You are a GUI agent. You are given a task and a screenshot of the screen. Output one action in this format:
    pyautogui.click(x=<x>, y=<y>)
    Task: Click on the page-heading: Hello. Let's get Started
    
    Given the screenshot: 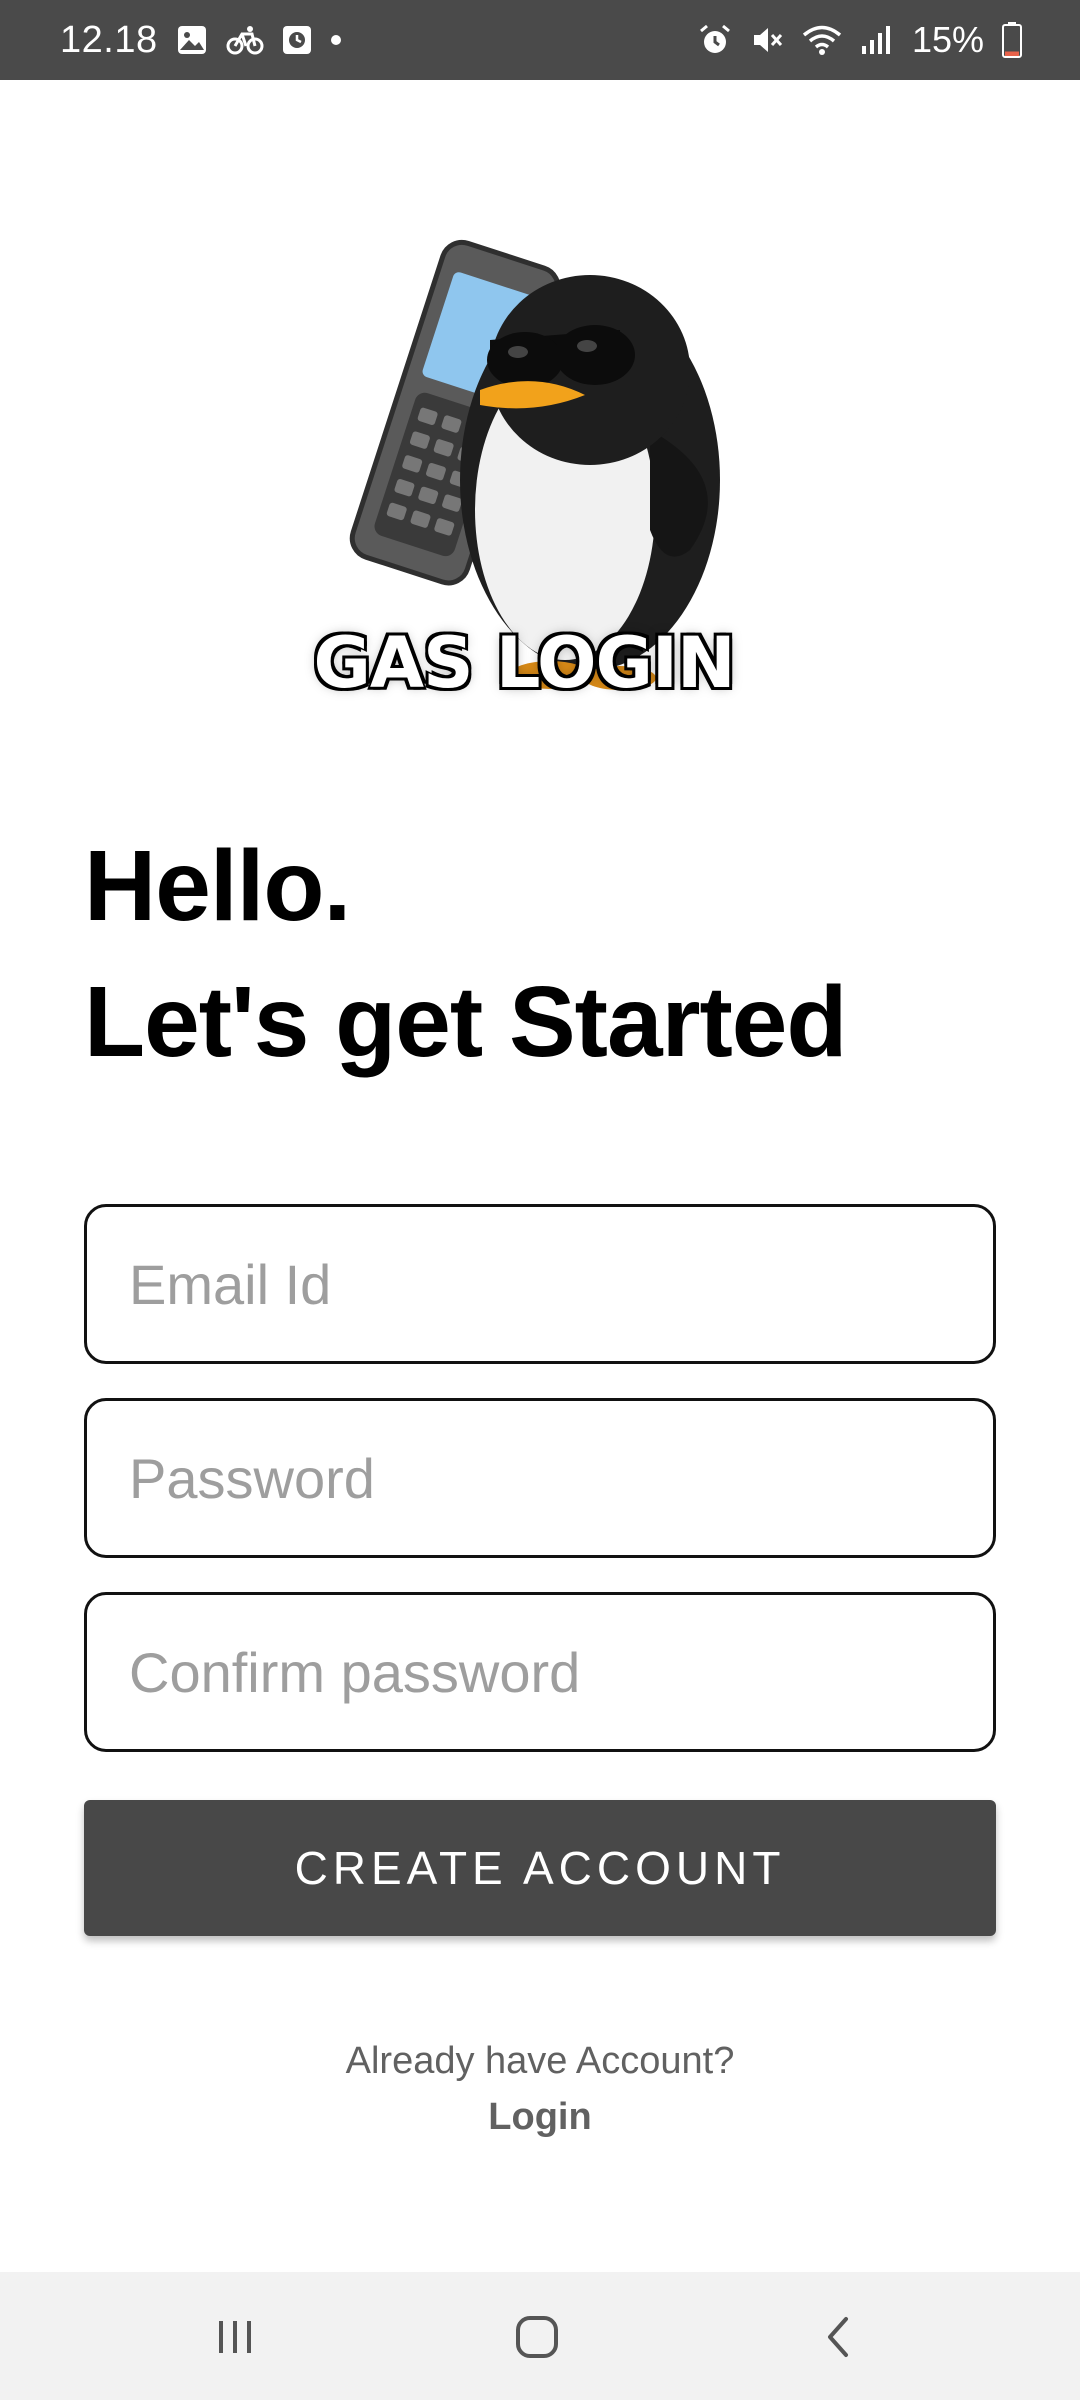 What is the action you would take?
    pyautogui.click(x=465, y=954)
    